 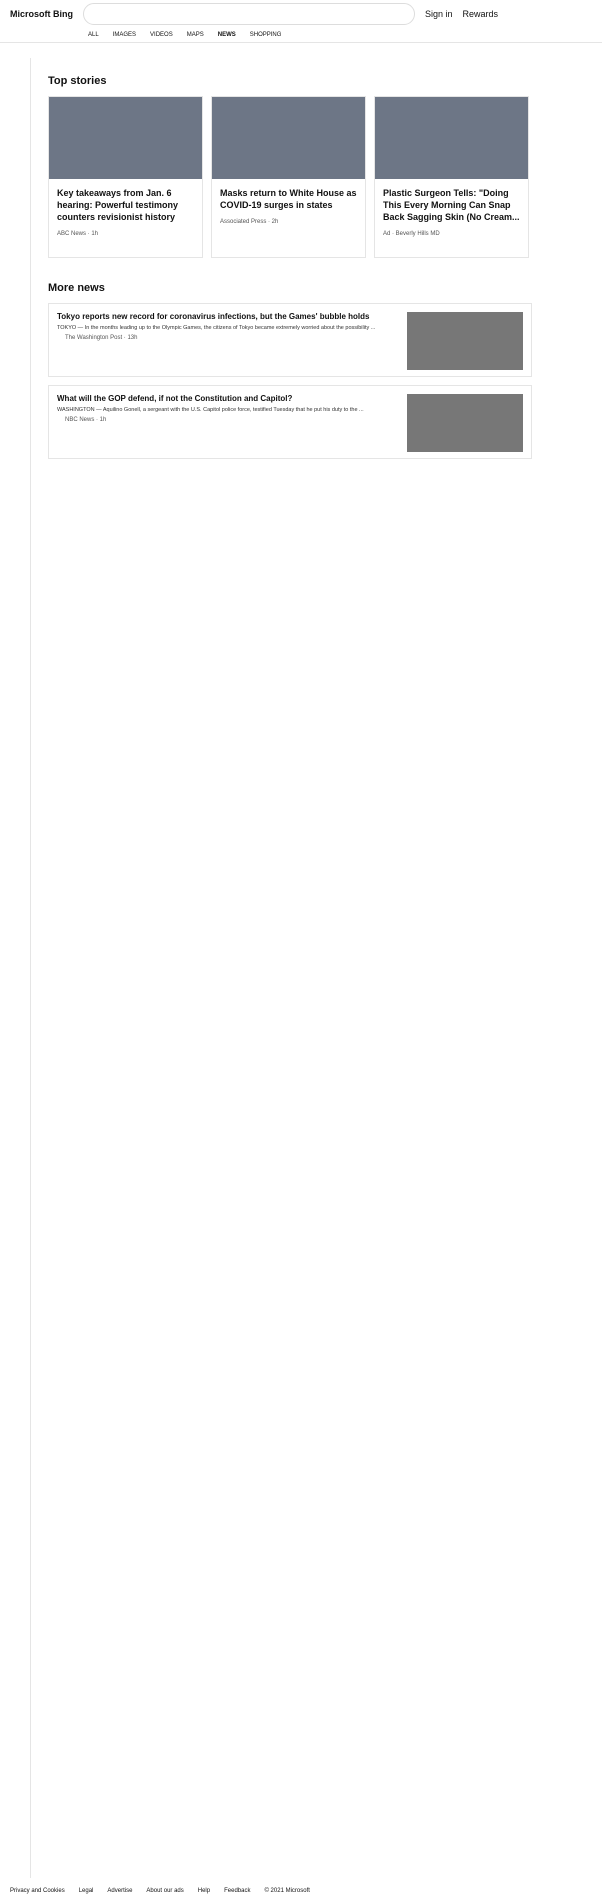 What do you see at coordinates (227, 35) in the screenshot?
I see `tab-news: NEWS` at bounding box center [227, 35].